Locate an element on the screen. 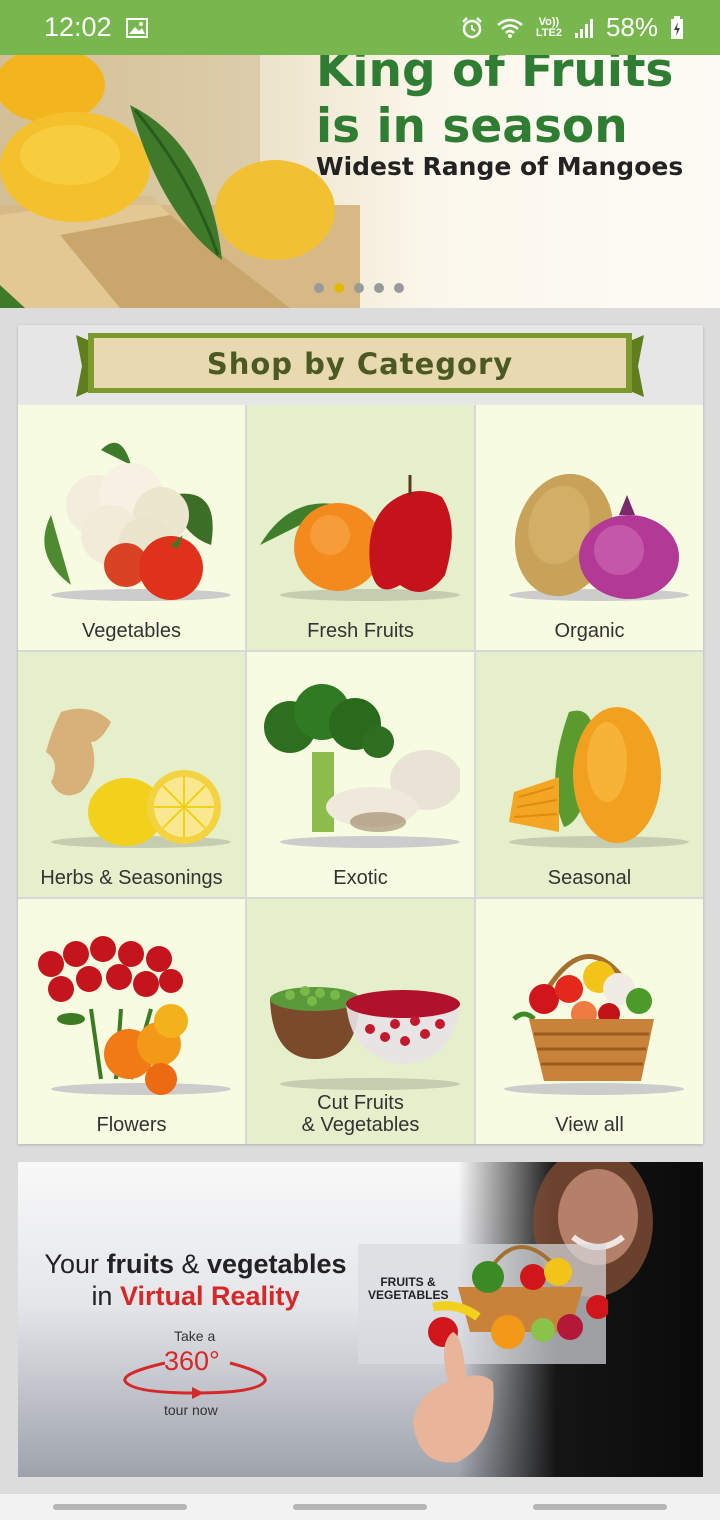 The width and height of the screenshot is (720, 1520). alarm-icon is located at coordinates (472, 28).